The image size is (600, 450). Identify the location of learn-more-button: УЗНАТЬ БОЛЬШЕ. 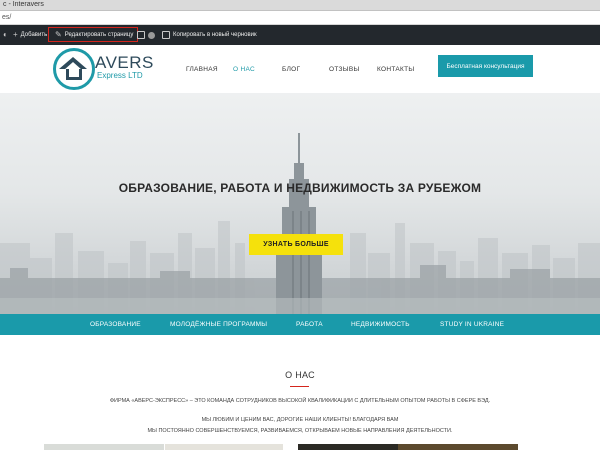
(296, 244).